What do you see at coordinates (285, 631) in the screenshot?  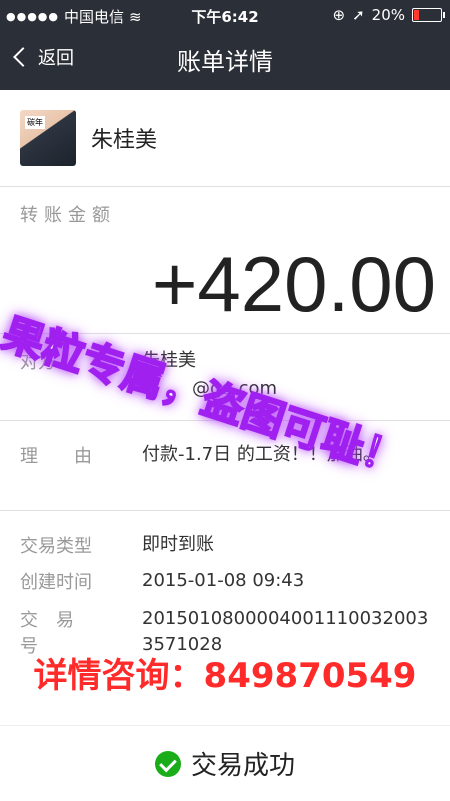 I see `txid-value: 20150108000040011100320033571028` at bounding box center [285, 631].